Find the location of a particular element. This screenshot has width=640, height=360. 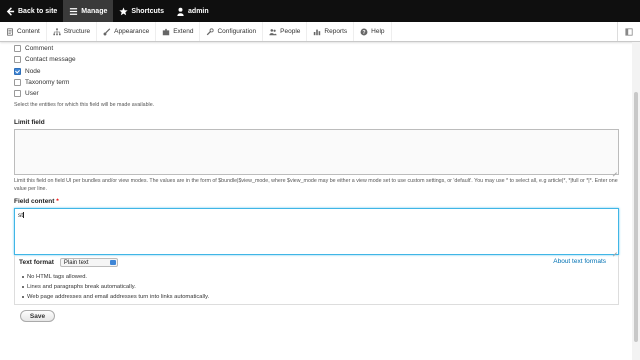

limit-field-textarea is located at coordinates (316, 152).